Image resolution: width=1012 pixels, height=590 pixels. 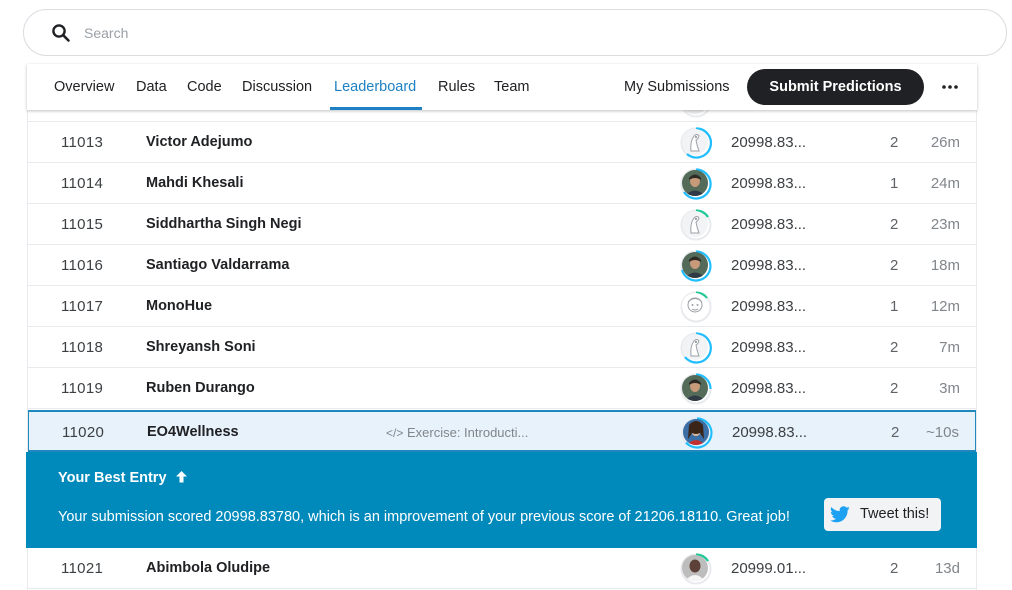 What do you see at coordinates (376, 108) in the screenshot?
I see `active-tab-indicator` at bounding box center [376, 108].